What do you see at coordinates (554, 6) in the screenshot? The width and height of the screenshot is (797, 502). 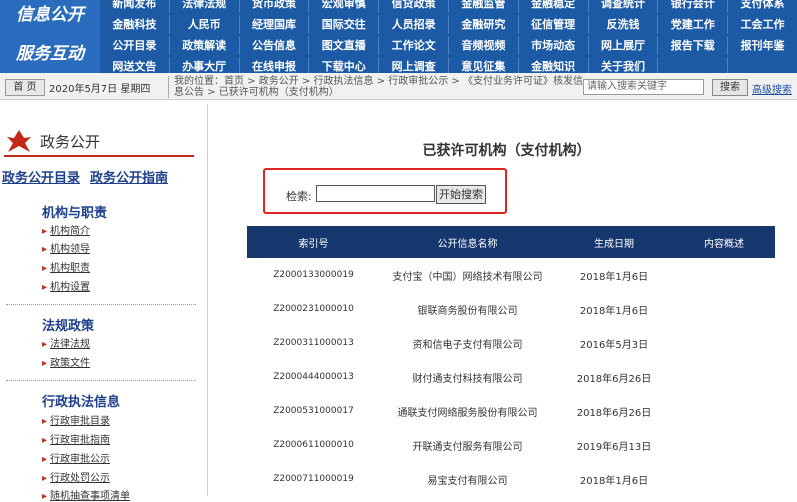 I see `nav-item: 金融稳定` at bounding box center [554, 6].